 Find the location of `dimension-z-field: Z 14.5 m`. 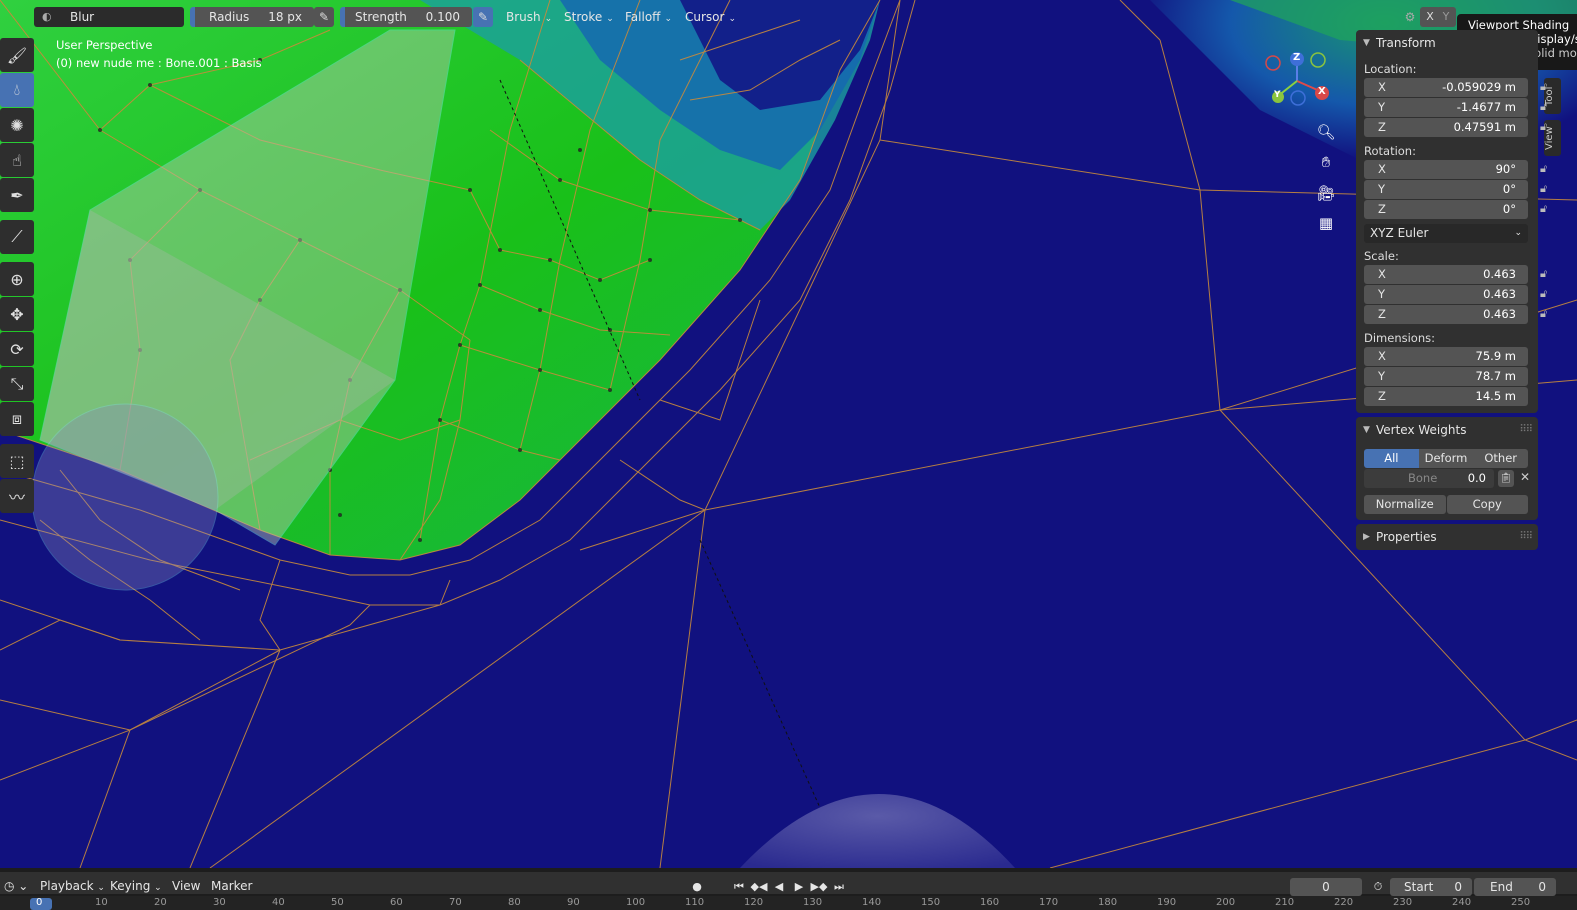

dimension-z-field: Z 14.5 m is located at coordinates (1446, 396).